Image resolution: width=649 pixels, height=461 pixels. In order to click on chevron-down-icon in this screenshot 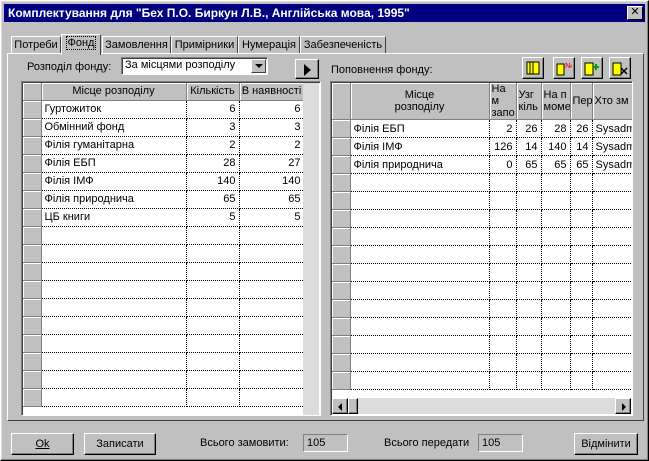, I will do `click(258, 66)`.